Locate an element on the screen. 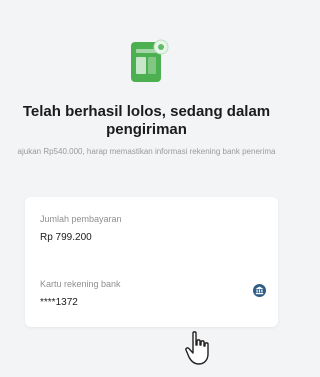 The image size is (320, 377). bank-glyph-icon is located at coordinates (259, 290).